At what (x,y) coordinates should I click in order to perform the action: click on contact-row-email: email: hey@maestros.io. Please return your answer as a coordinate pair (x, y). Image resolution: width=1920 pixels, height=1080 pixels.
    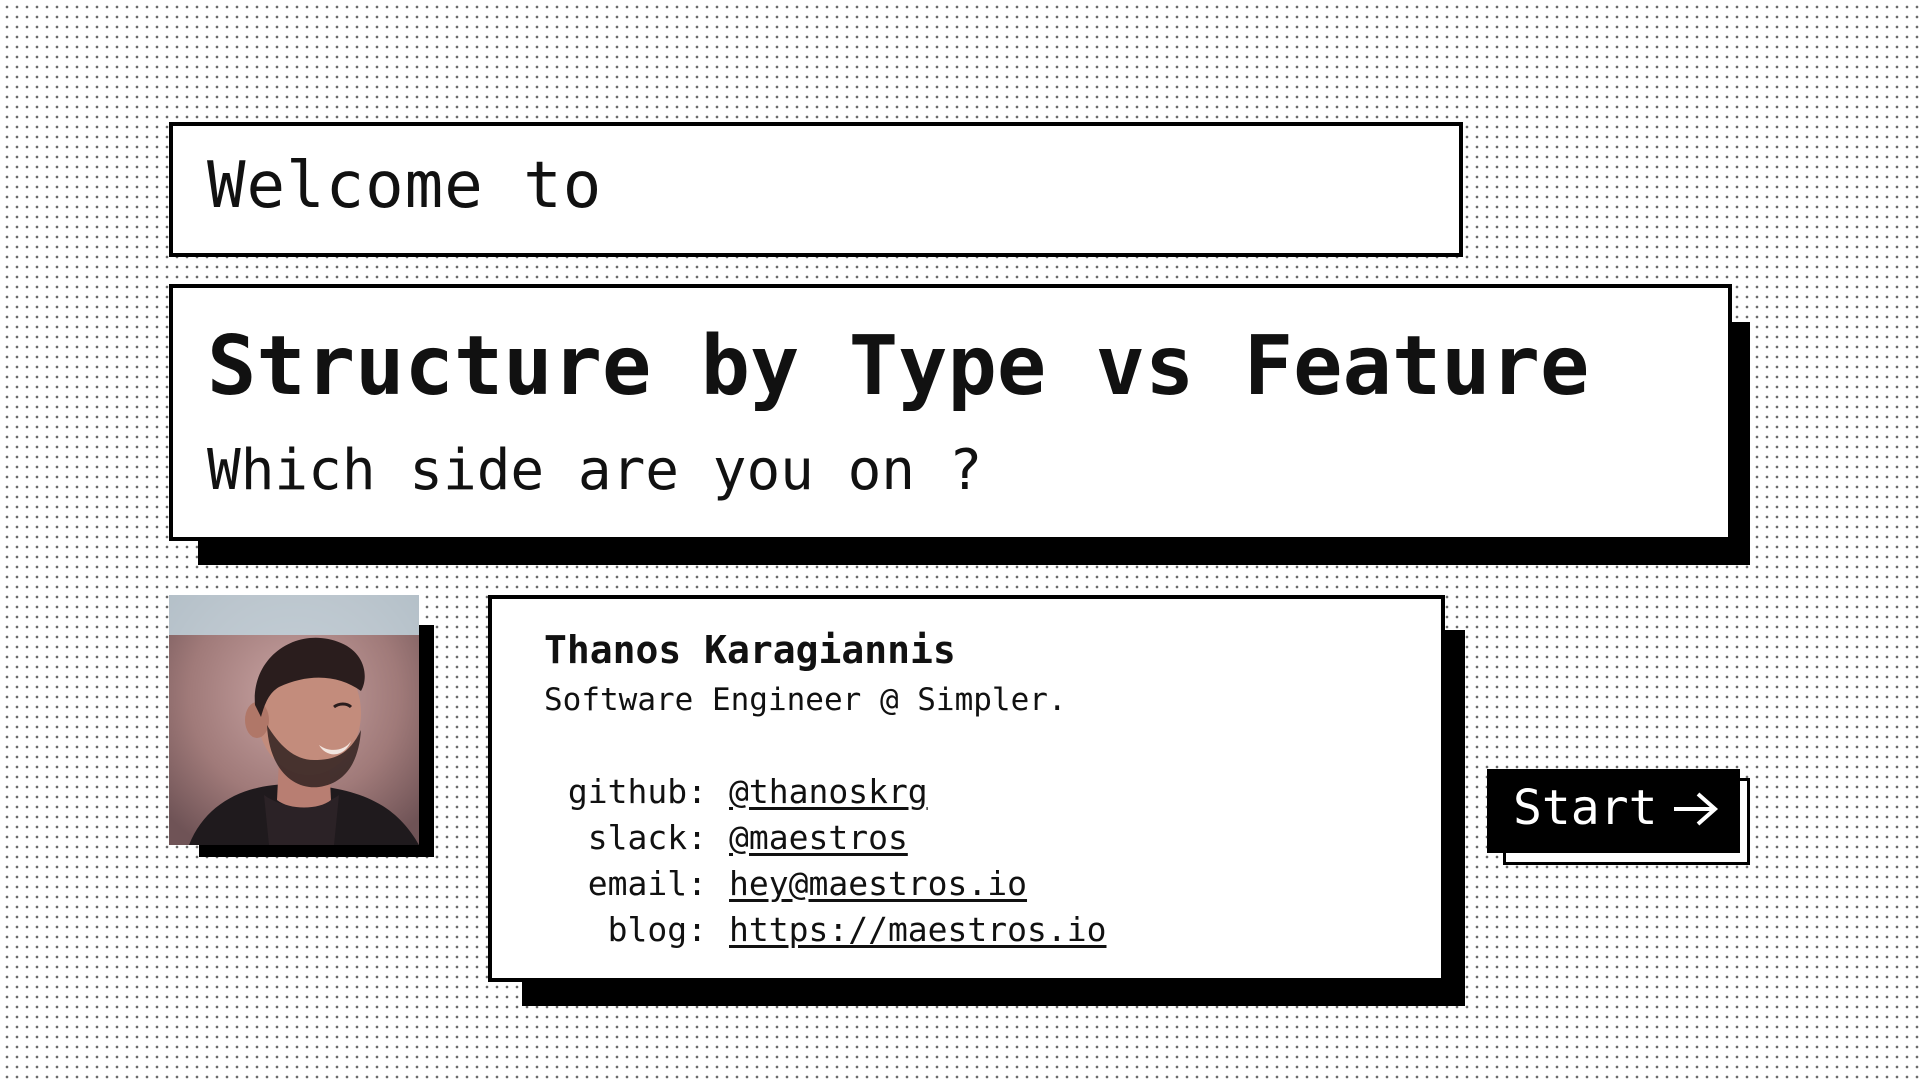
    Looking at the image, I should click on (785, 883).